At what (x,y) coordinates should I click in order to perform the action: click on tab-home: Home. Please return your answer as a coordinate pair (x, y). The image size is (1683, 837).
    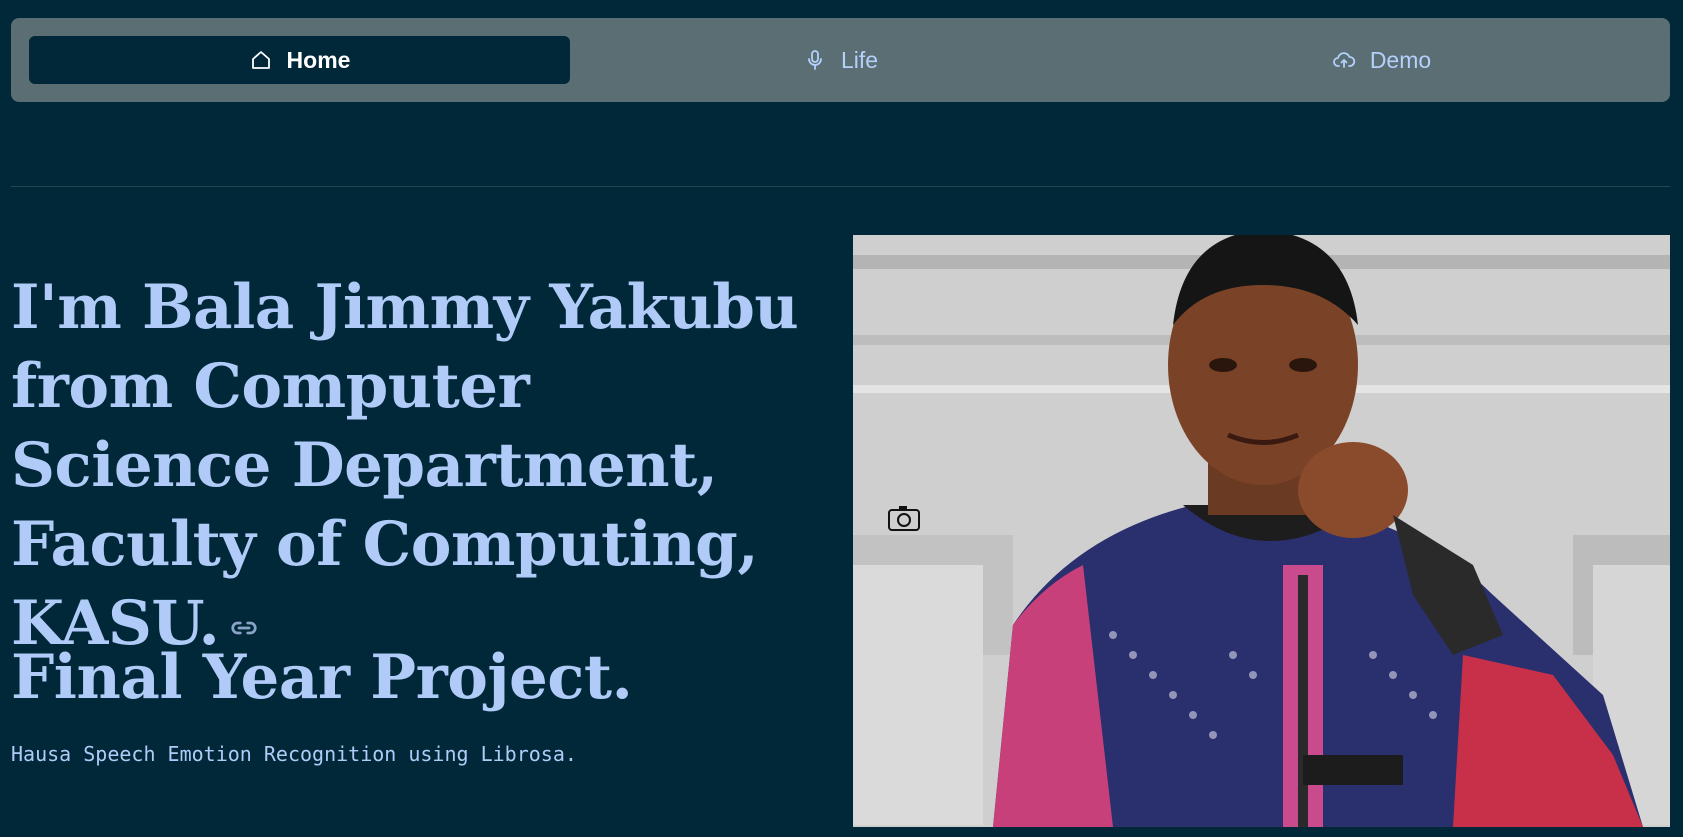
    Looking at the image, I should click on (299, 60).